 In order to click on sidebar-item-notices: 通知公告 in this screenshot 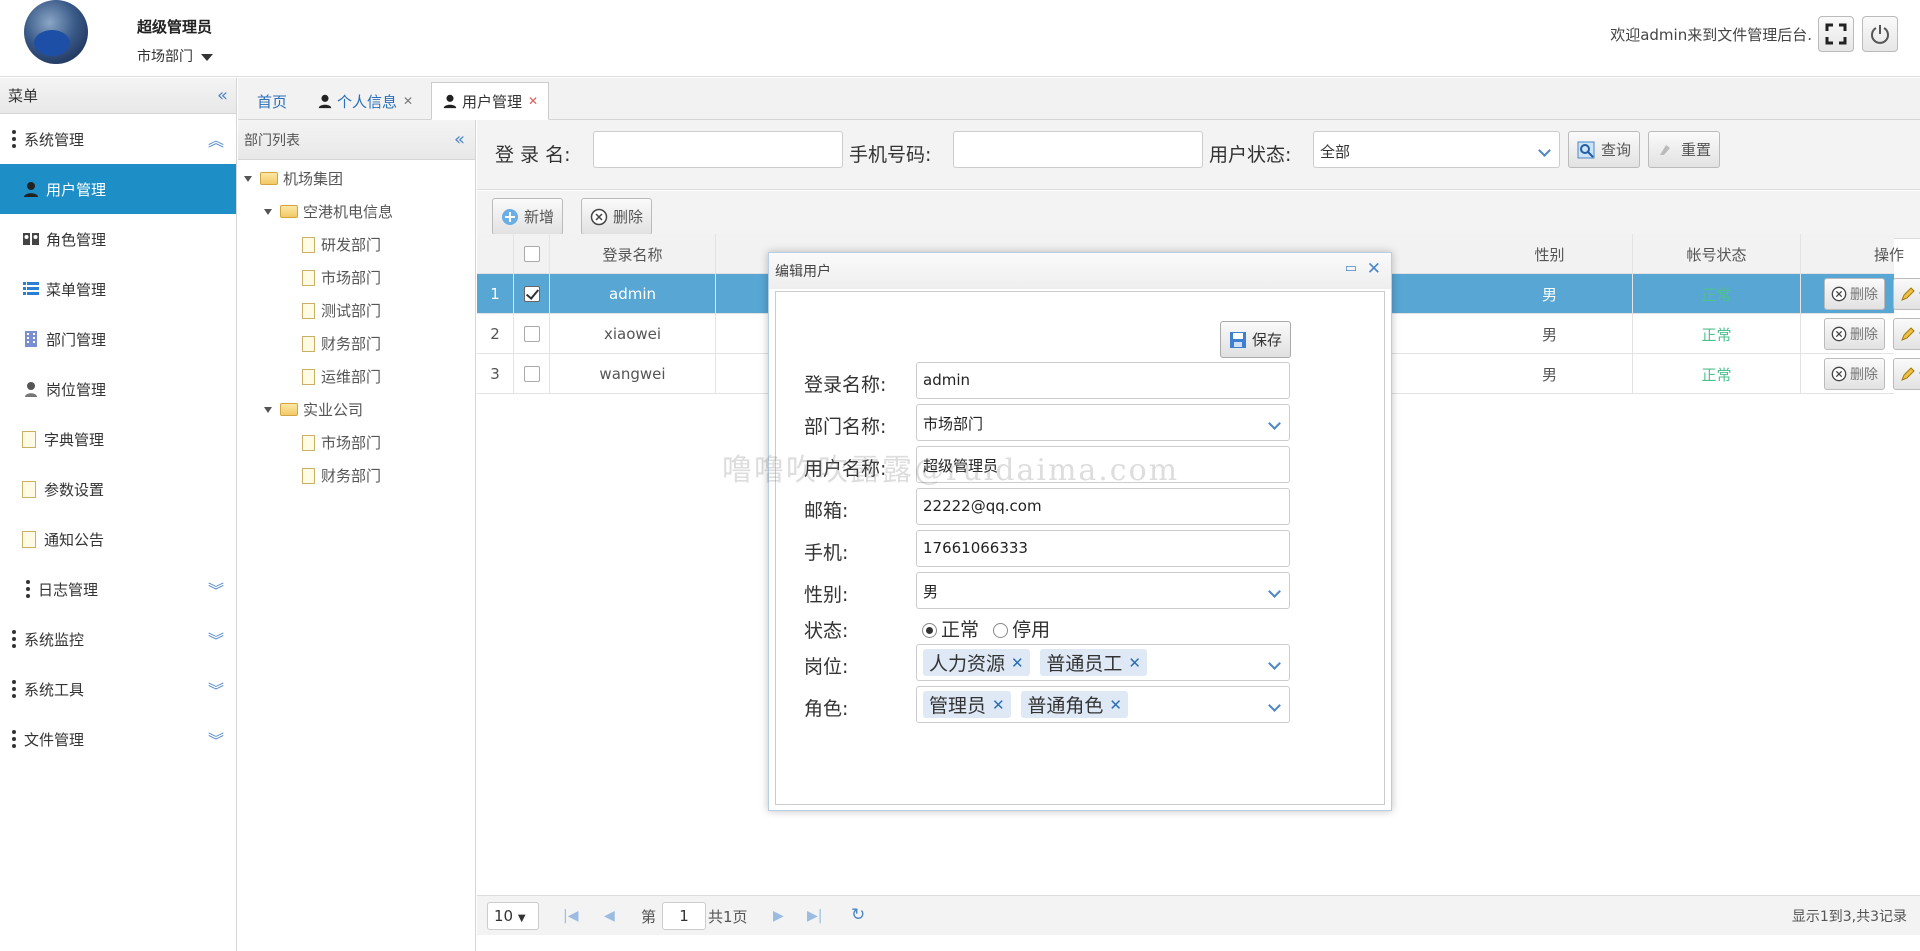, I will do `click(118, 539)`.